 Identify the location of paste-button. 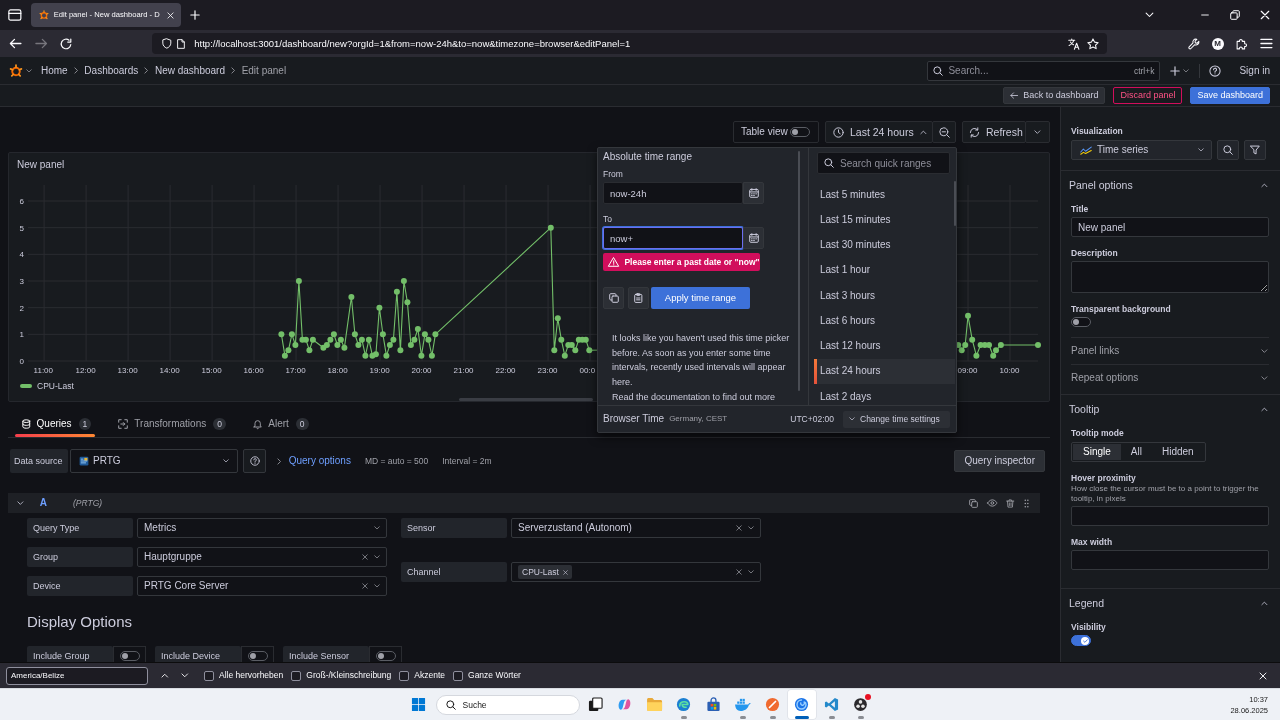
(638, 298).